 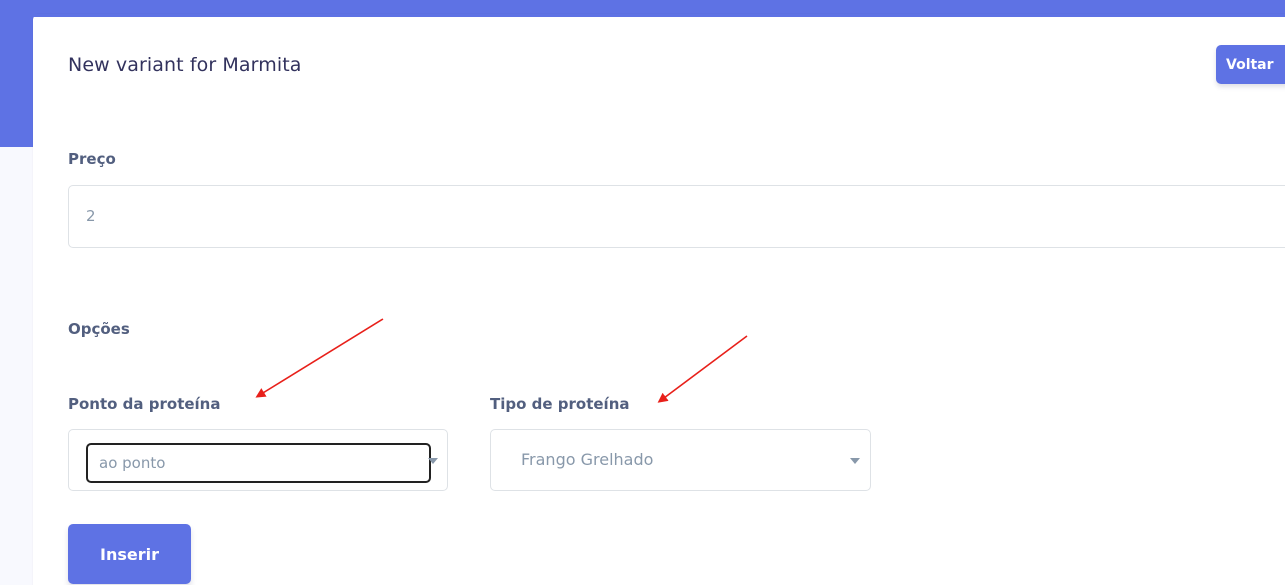 I want to click on page-title: New variant for Marmita, so click(x=185, y=65).